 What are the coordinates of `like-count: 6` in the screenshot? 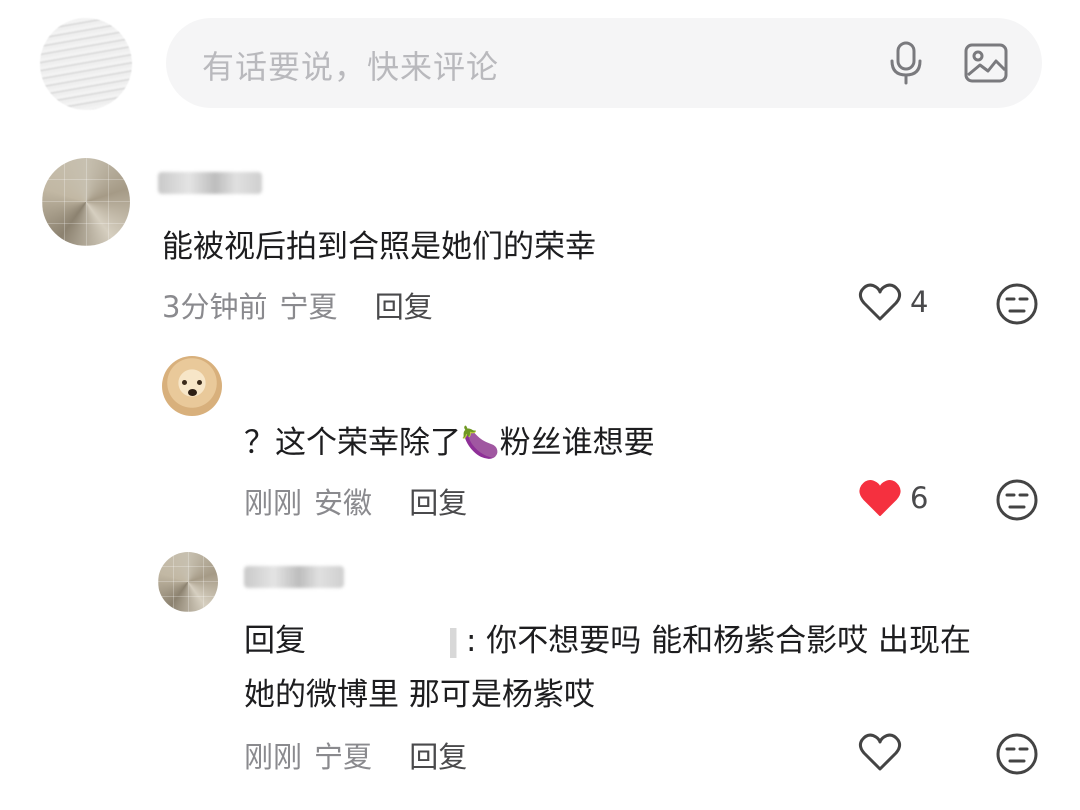 It's located at (919, 498).